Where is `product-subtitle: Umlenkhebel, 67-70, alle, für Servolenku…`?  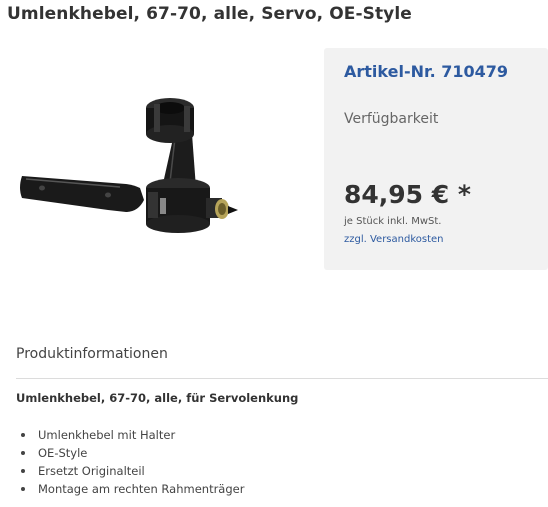 product-subtitle: Umlenkhebel, 67-70, alle, für Servolenku… is located at coordinates (157, 398).